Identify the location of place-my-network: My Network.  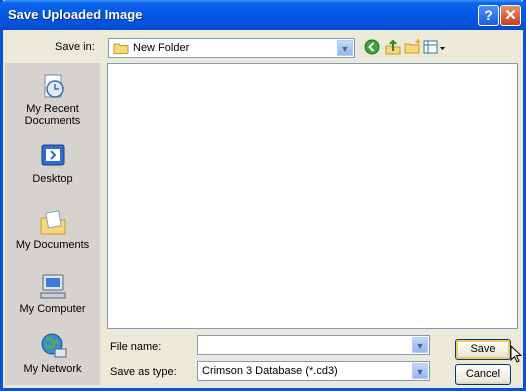
(52, 353).